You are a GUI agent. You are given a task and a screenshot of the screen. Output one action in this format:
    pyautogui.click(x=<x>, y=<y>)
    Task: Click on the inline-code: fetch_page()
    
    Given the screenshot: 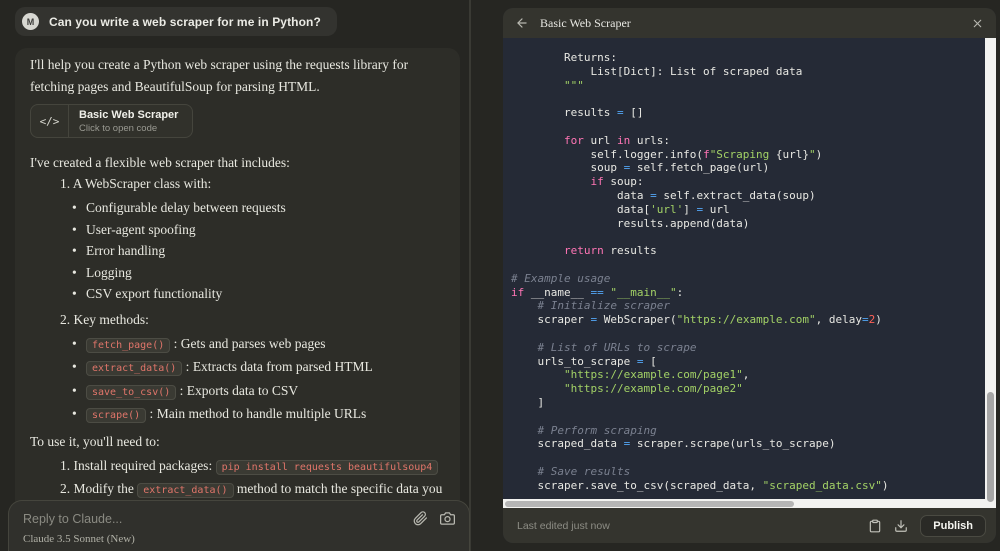 What is the action you would take?
    pyautogui.click(x=128, y=345)
    